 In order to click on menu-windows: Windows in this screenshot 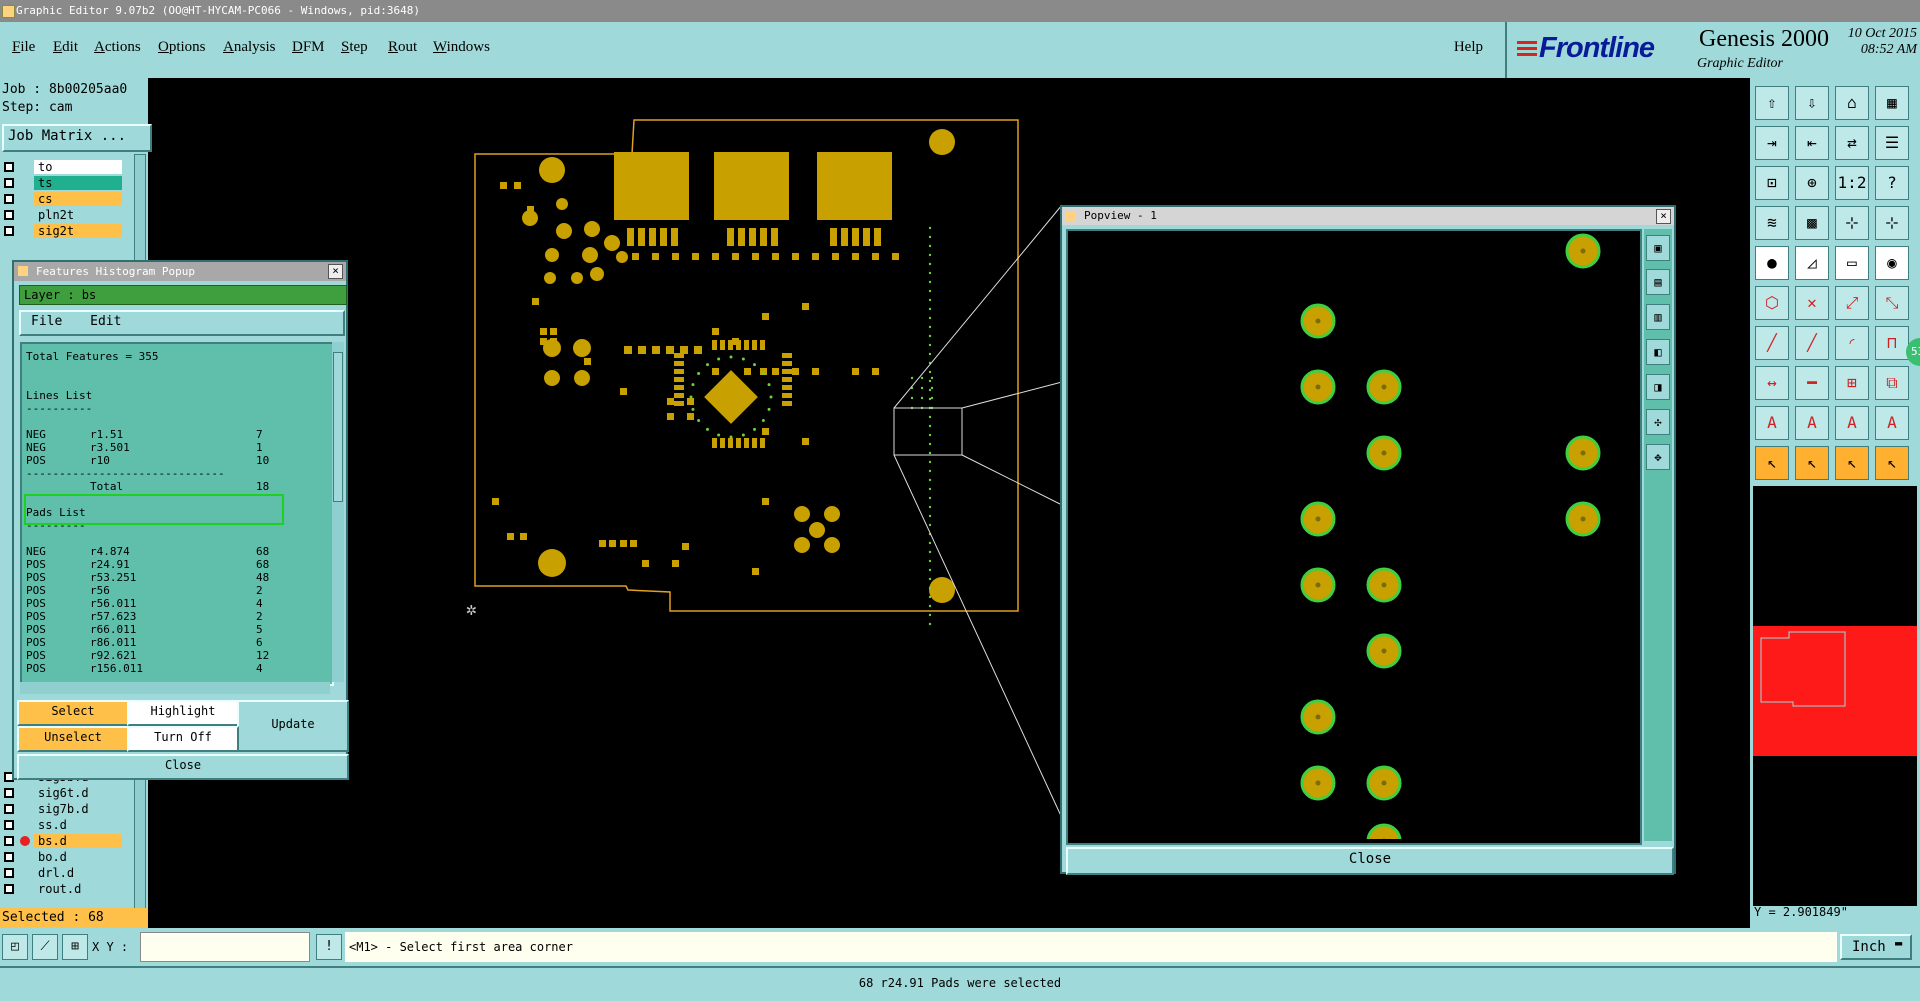, I will do `click(461, 47)`.